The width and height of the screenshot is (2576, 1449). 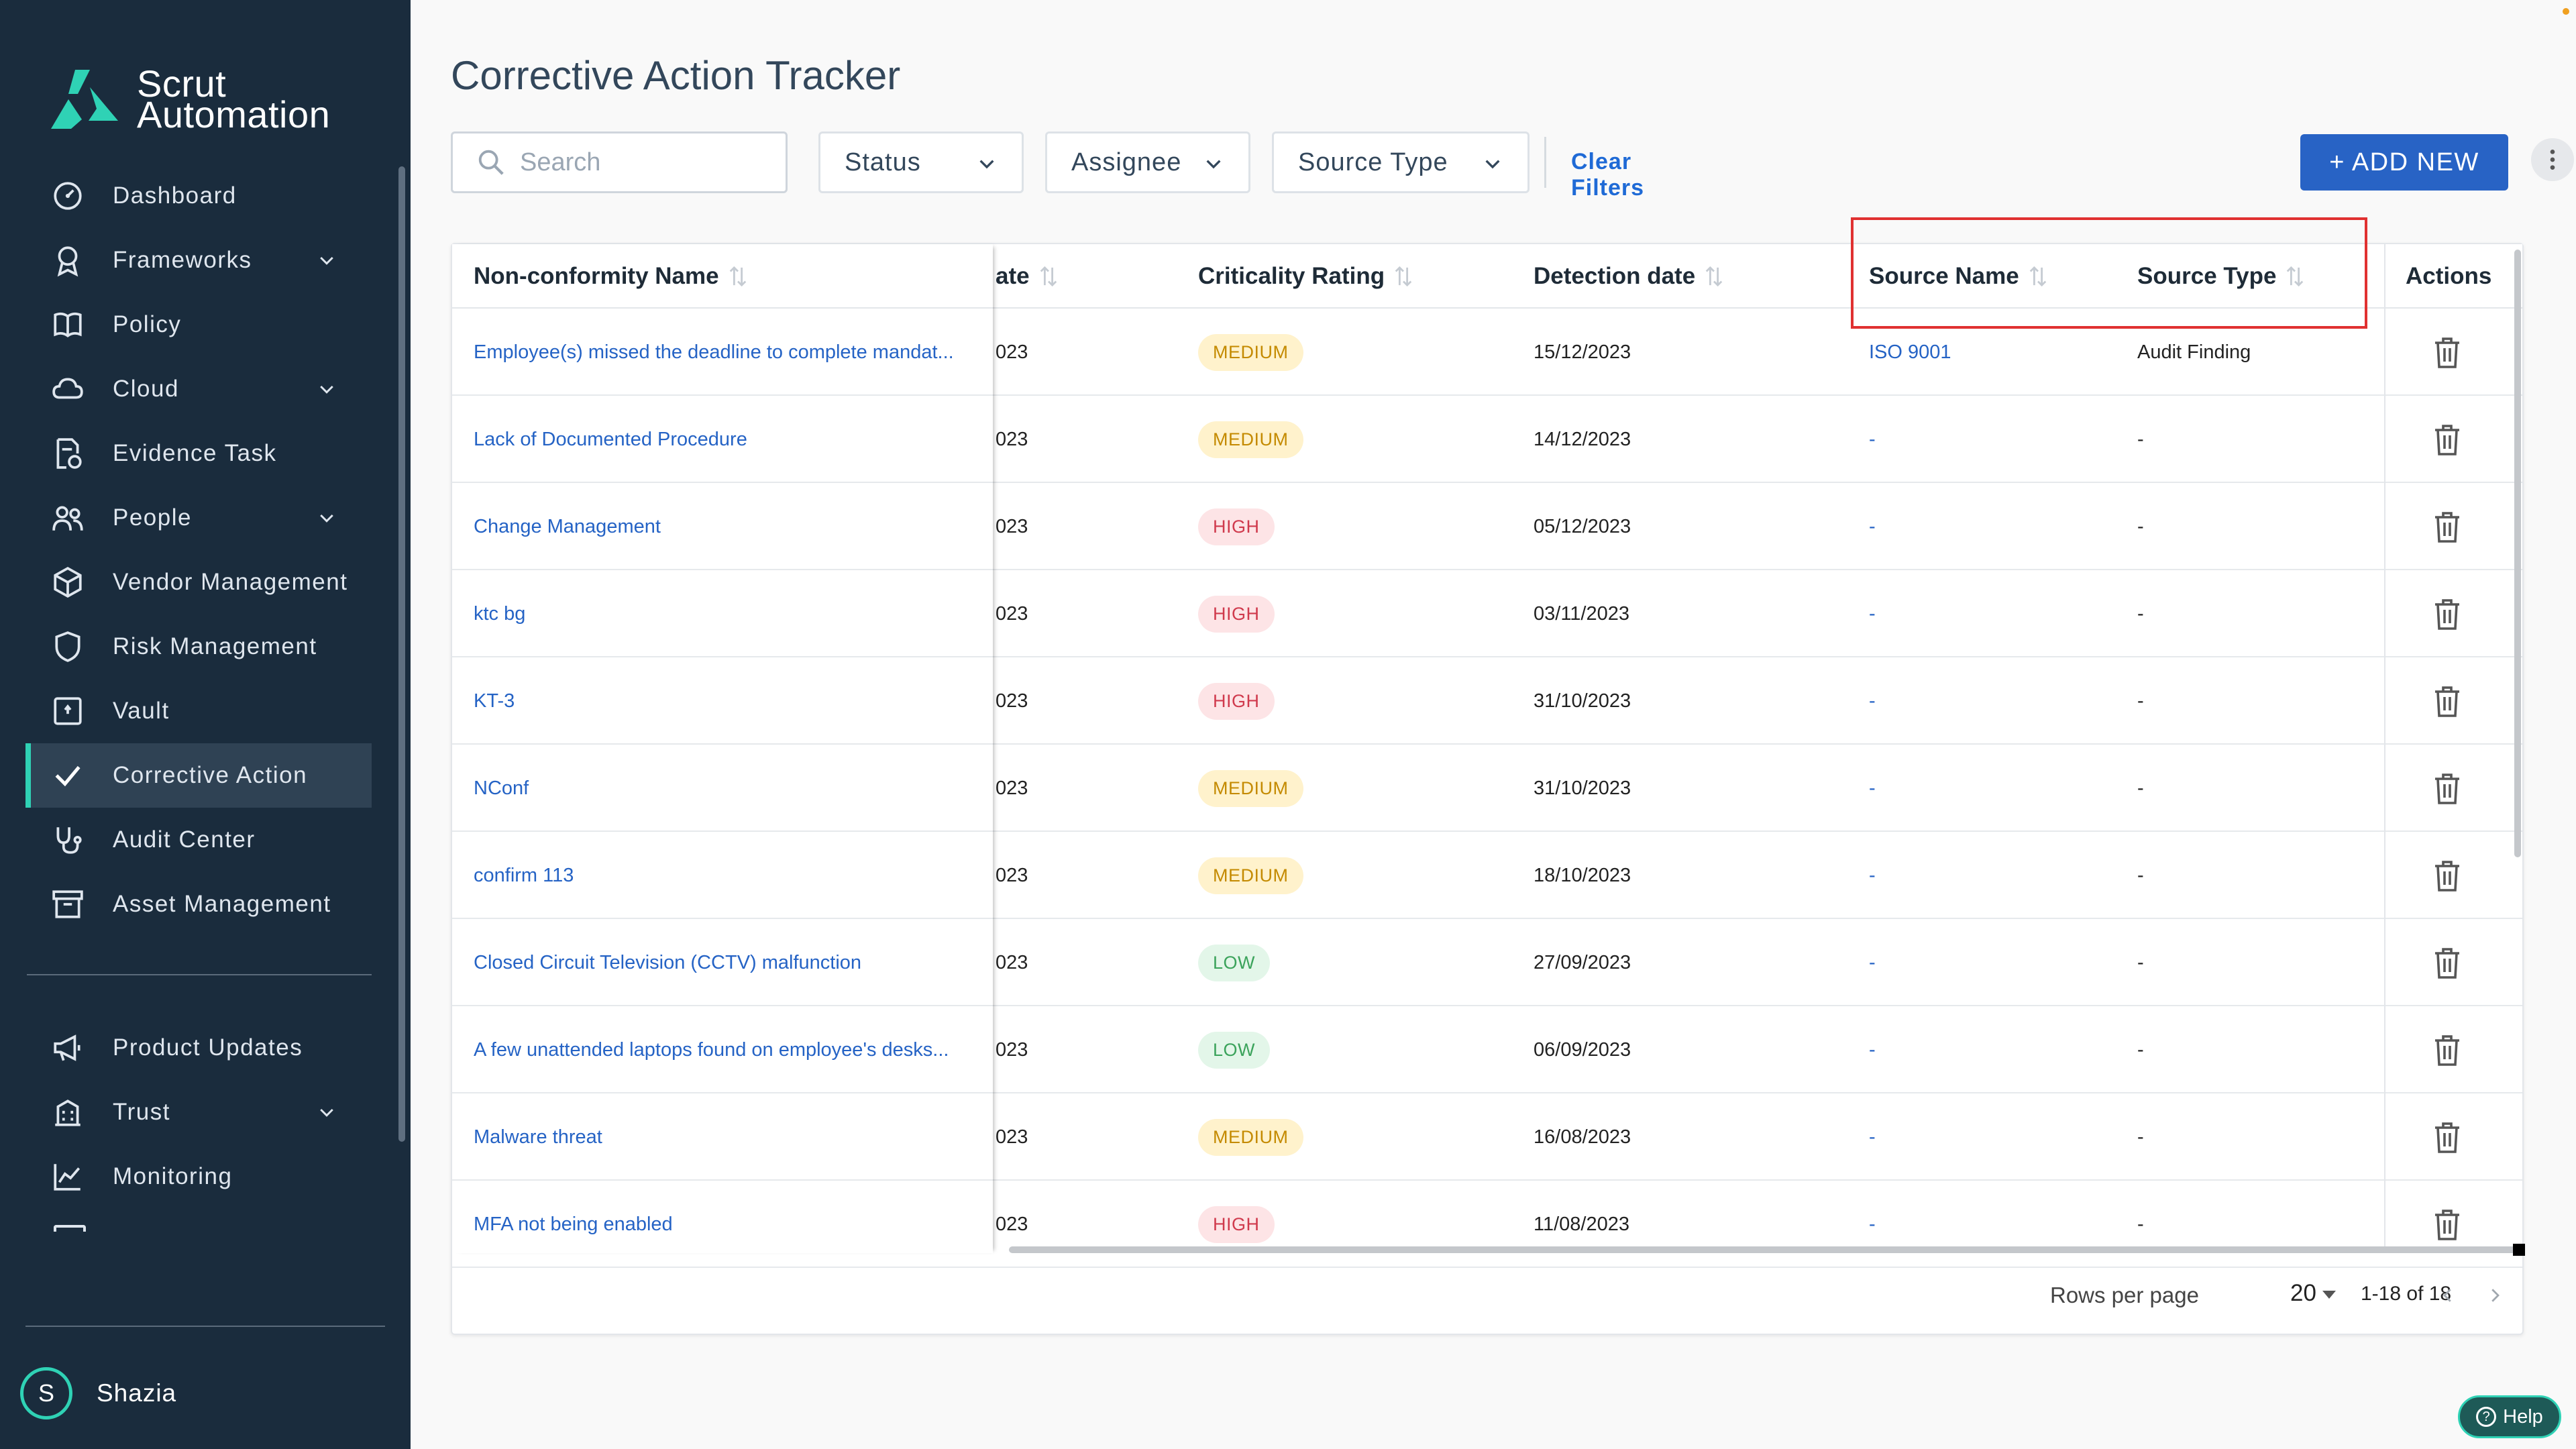 What do you see at coordinates (1487, 1137) in the screenshot?
I see `table-row: Malware threat 023 MEDIUM 16/08/2023 - -` at bounding box center [1487, 1137].